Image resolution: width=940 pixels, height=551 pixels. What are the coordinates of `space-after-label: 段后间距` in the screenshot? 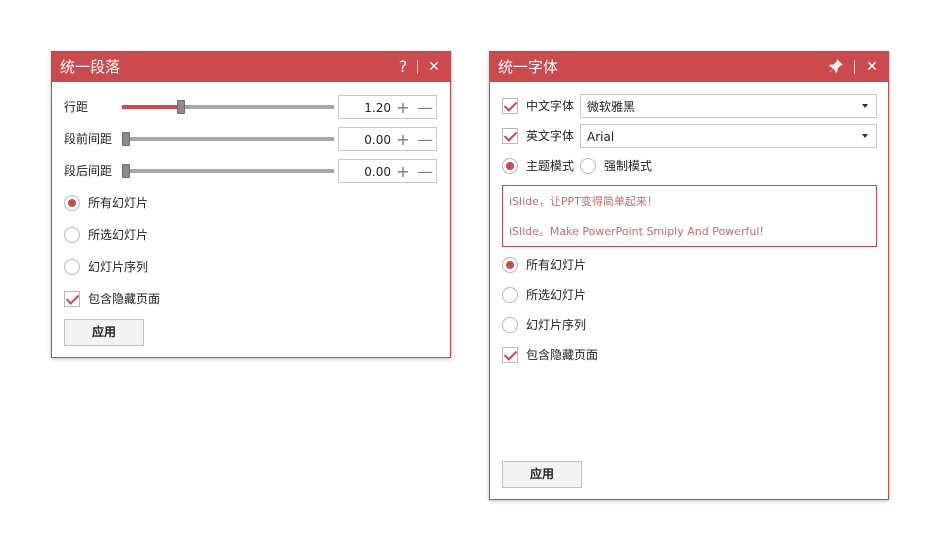 It's located at (88, 171).